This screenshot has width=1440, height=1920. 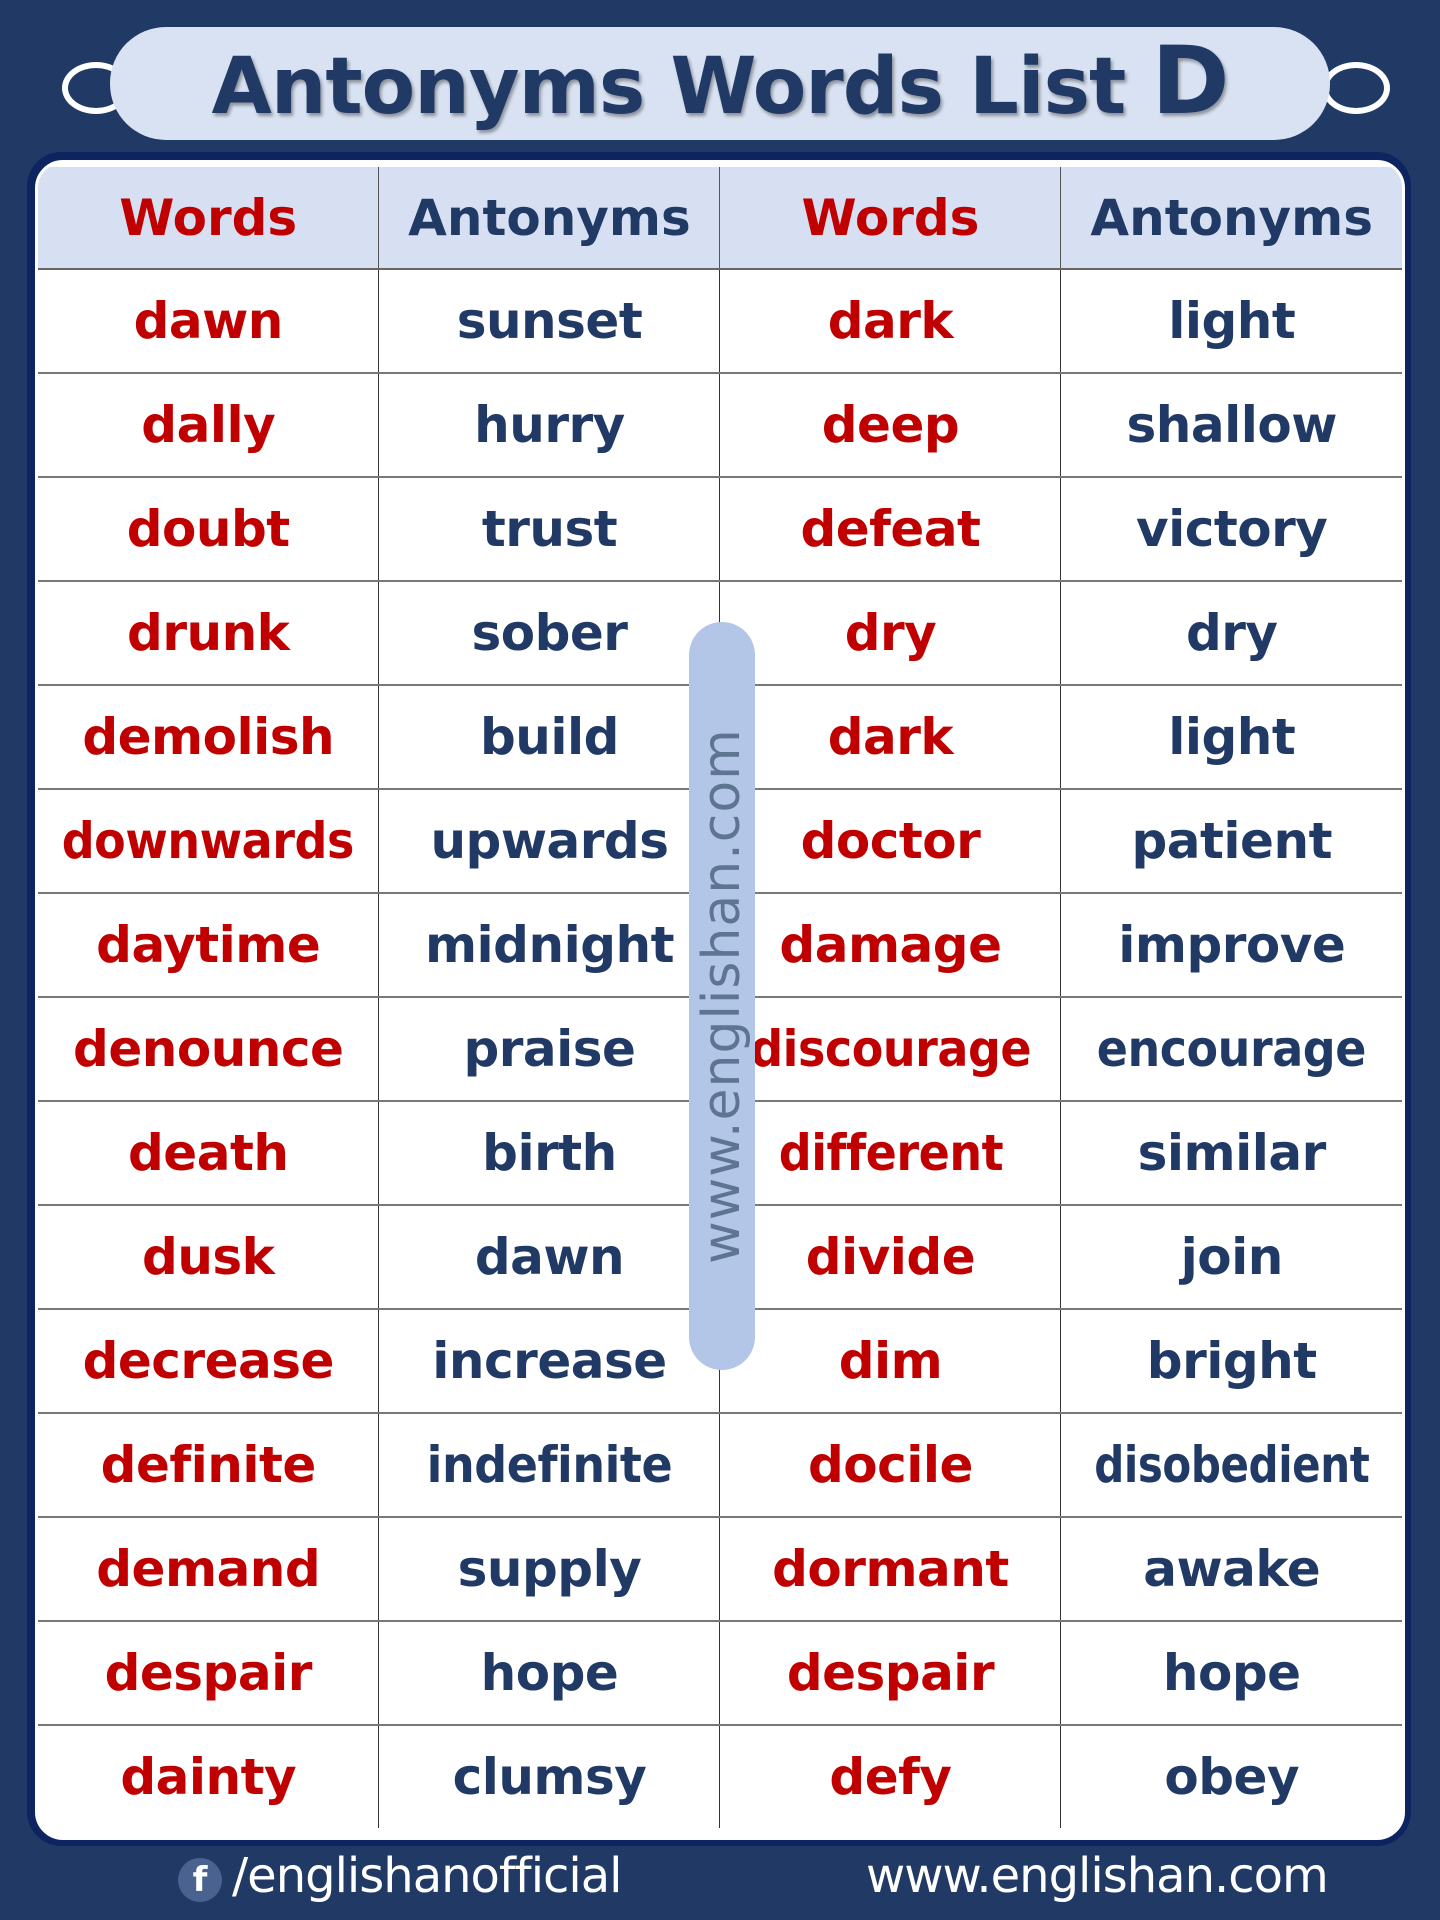 I want to click on cell-text: encourage, so click(x=1232, y=1049).